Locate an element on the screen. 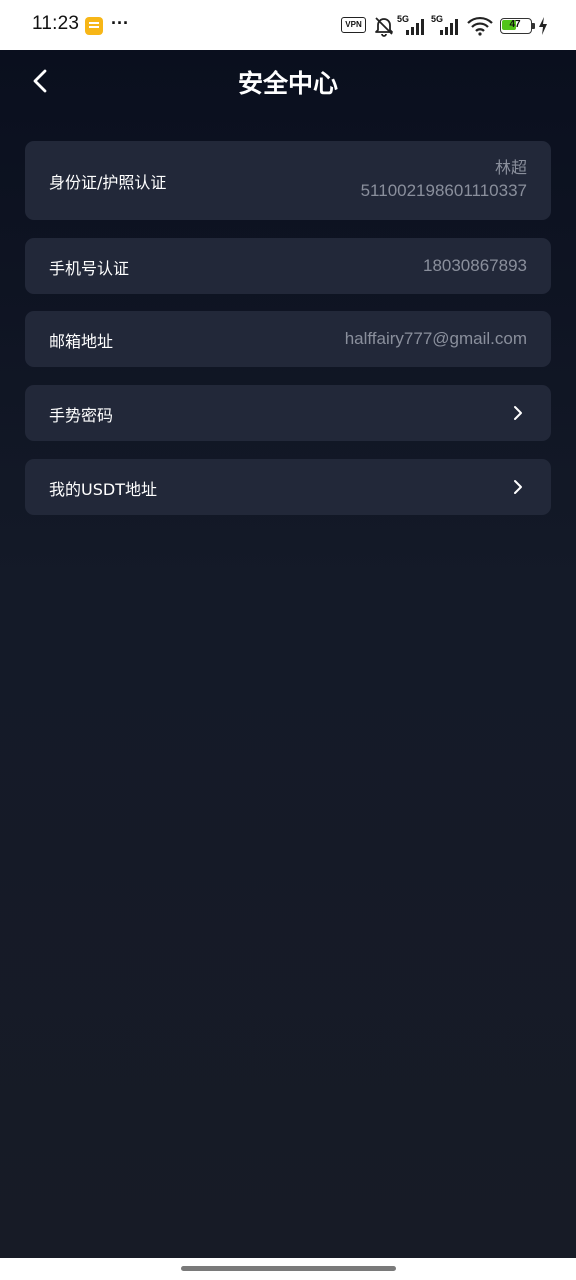 The height and width of the screenshot is (1280, 576). gesture-password-item: 手势密码 is located at coordinates (288, 413).